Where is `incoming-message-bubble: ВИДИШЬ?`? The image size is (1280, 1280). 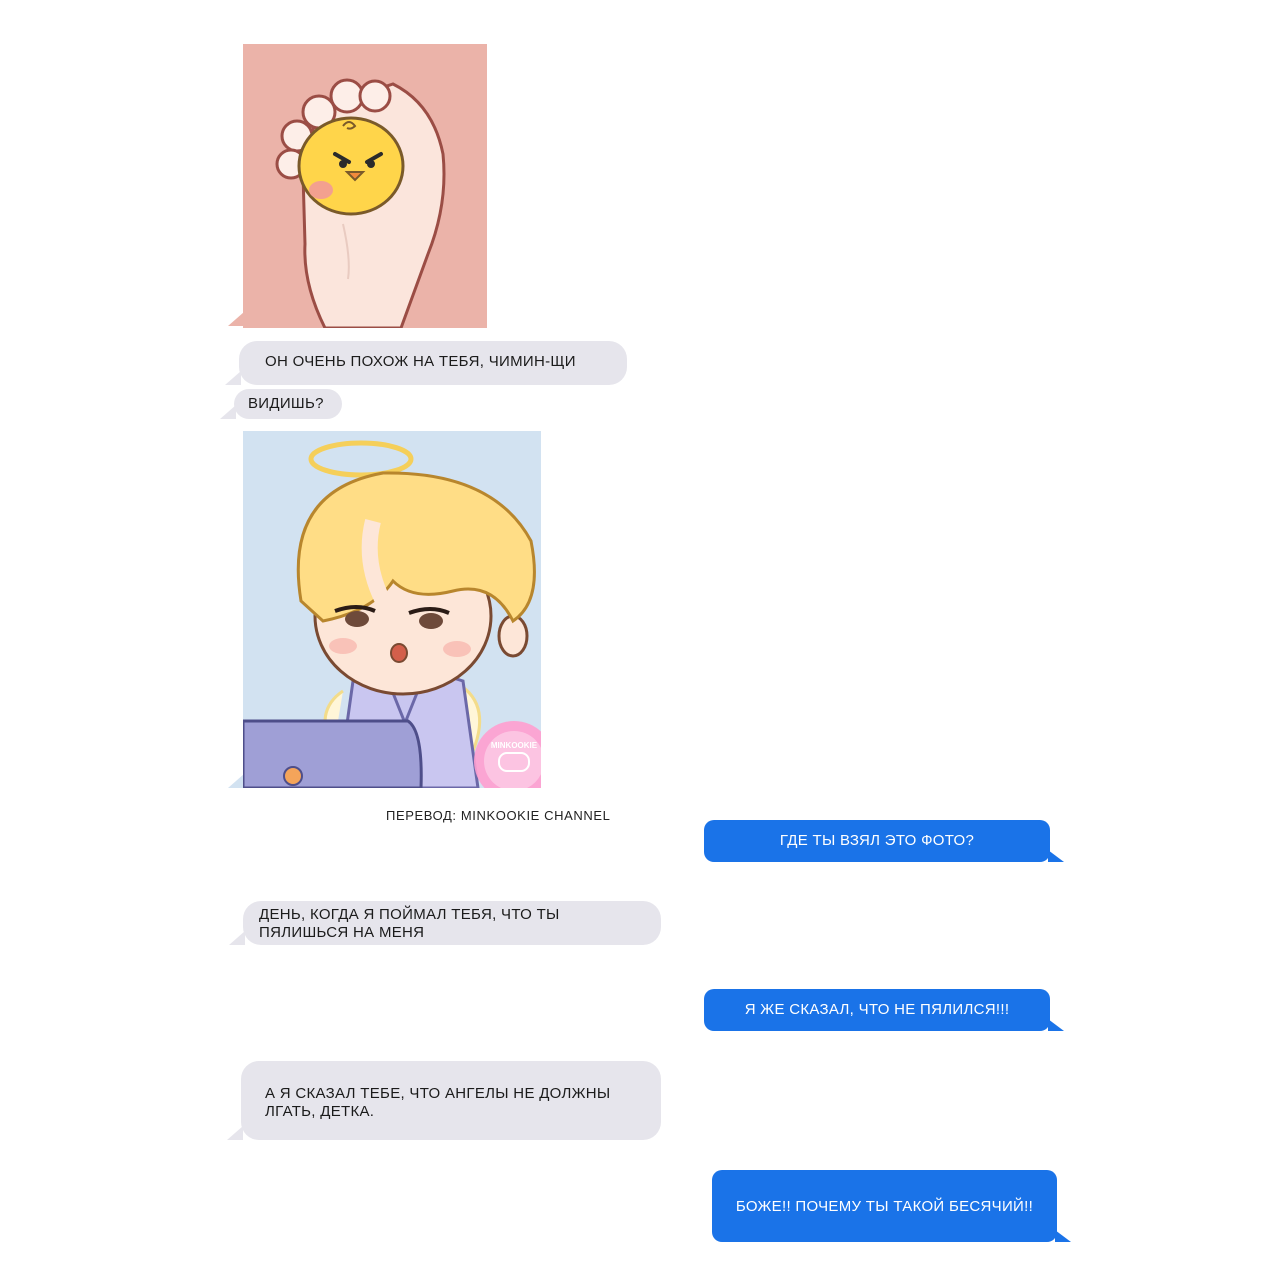 incoming-message-bubble: ВИДИШЬ? is located at coordinates (281, 404).